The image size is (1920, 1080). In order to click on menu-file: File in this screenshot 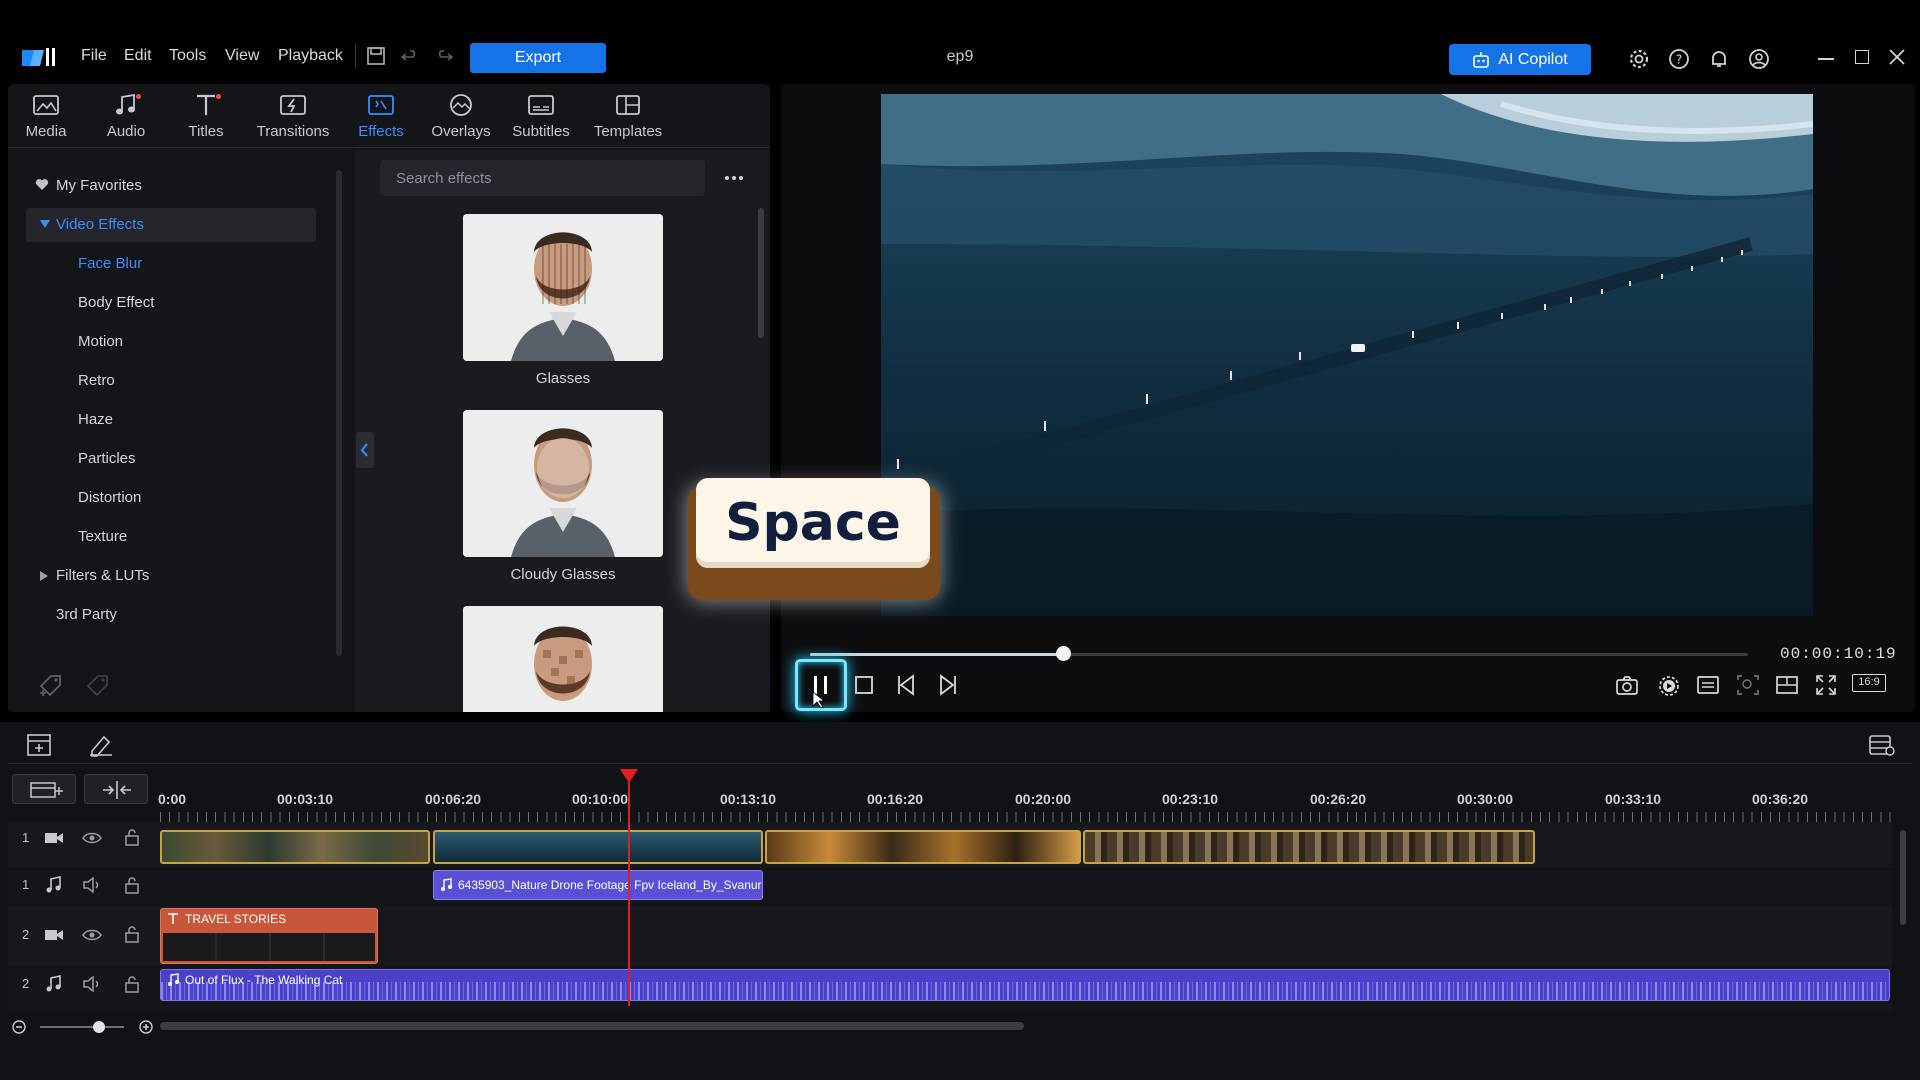, I will do `click(94, 56)`.